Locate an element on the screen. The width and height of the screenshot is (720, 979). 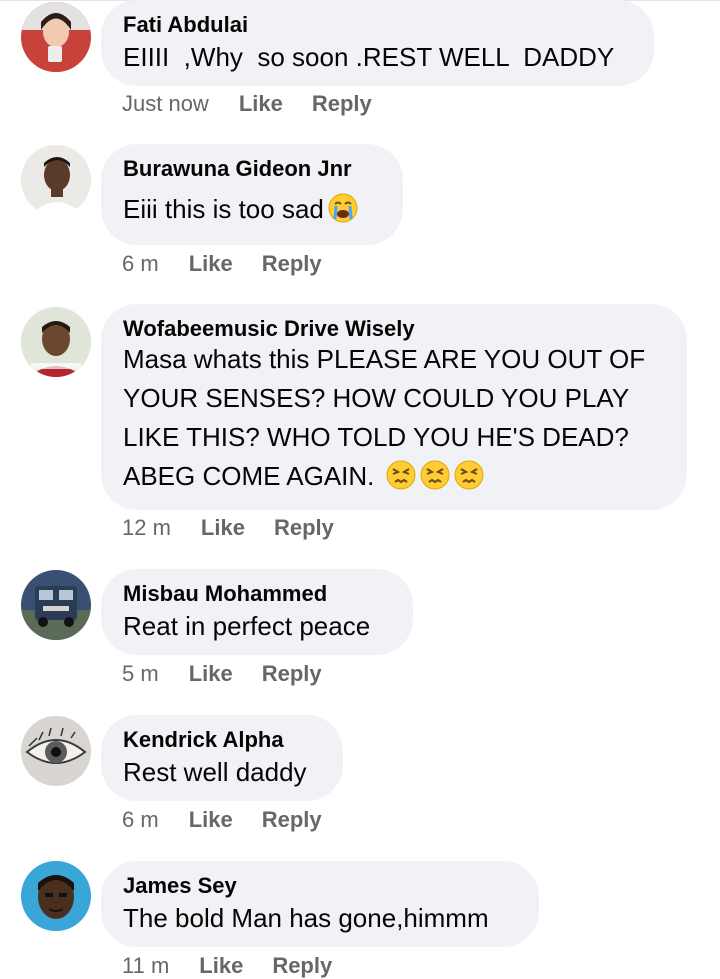
comment-author: Wofabeemusic Drive Wisely is located at coordinates (394, 329).